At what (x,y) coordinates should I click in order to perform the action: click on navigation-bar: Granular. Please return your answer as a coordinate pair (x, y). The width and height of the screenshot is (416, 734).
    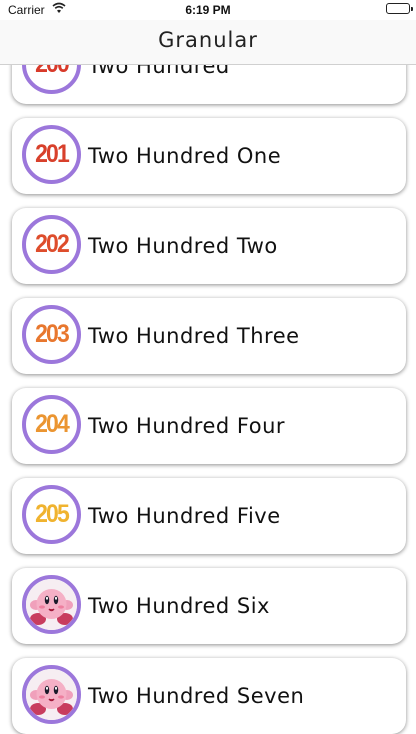
    Looking at the image, I should click on (208, 42).